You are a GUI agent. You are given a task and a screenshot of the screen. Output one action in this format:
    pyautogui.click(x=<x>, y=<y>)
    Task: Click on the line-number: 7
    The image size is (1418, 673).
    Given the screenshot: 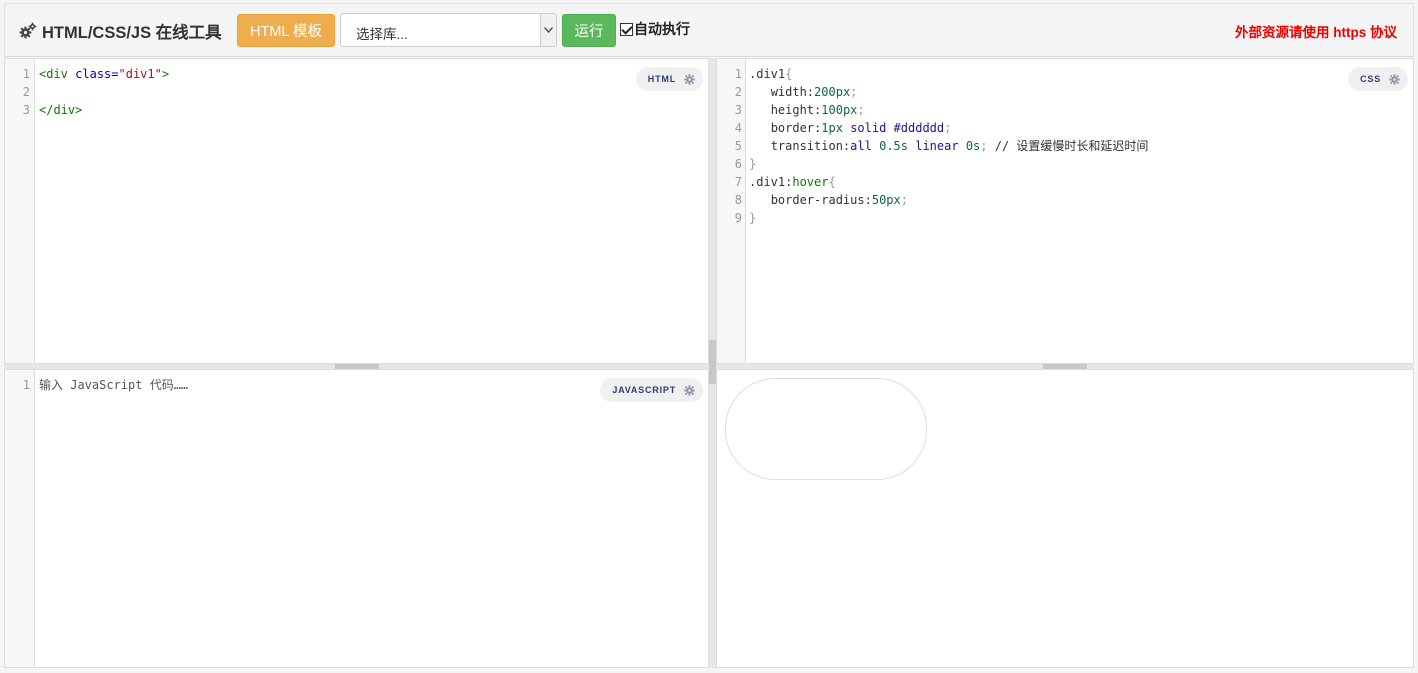 What is the action you would take?
    pyautogui.click(x=738, y=182)
    